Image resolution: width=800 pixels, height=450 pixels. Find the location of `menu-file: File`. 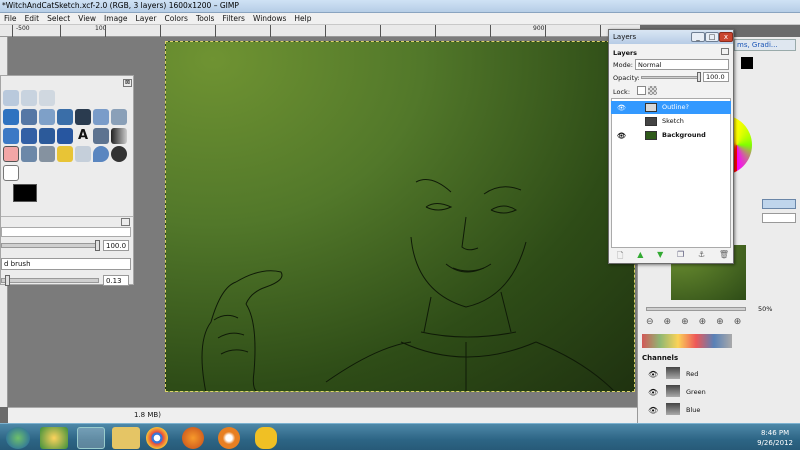

menu-file: File is located at coordinates (10, 18).